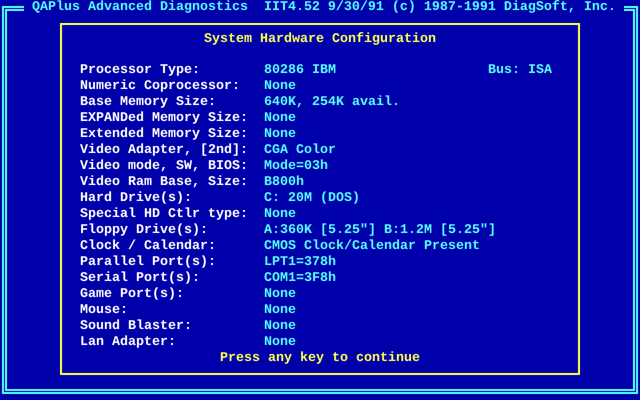 The height and width of the screenshot is (400, 640). Describe the element at coordinates (164, 135) in the screenshot. I see `field-label: Extended Memory Size:` at that location.